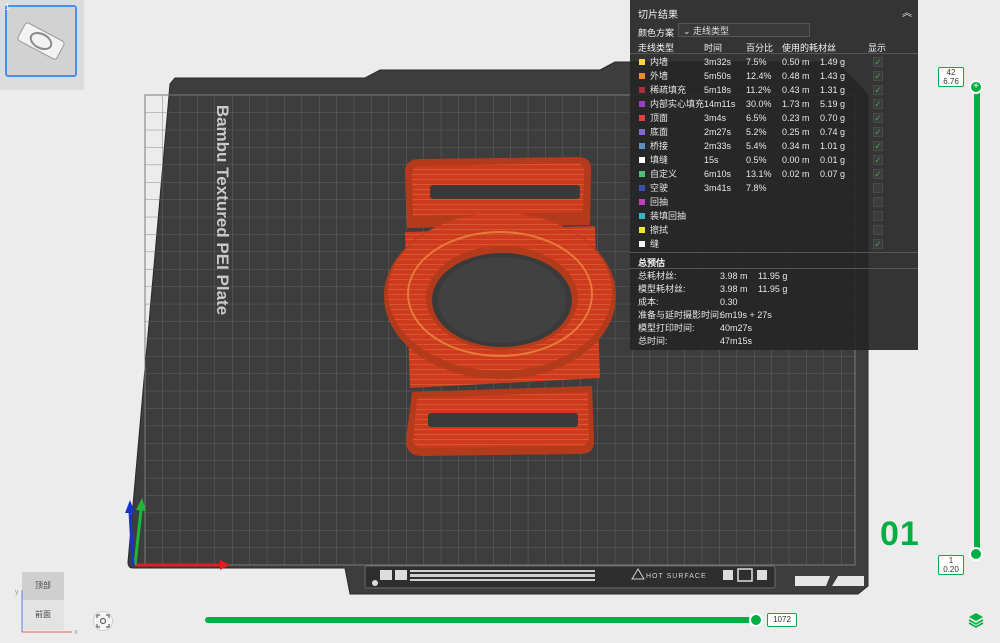 This screenshot has height=643, width=1000. Describe the element at coordinates (759, 76) in the screenshot. I see `feature-percent: 12.4%` at that location.